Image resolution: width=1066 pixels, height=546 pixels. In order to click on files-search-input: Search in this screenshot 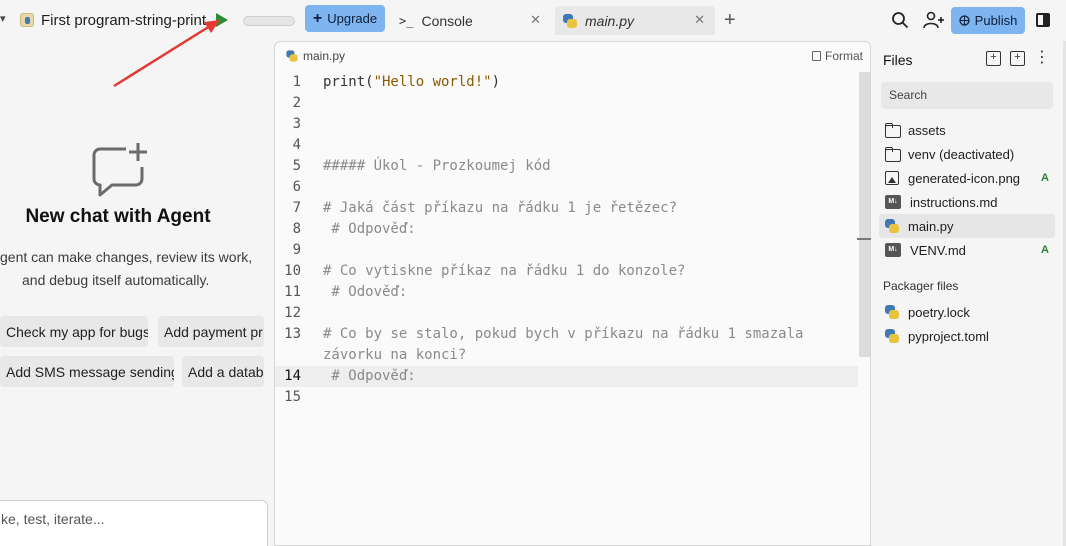, I will do `click(967, 95)`.